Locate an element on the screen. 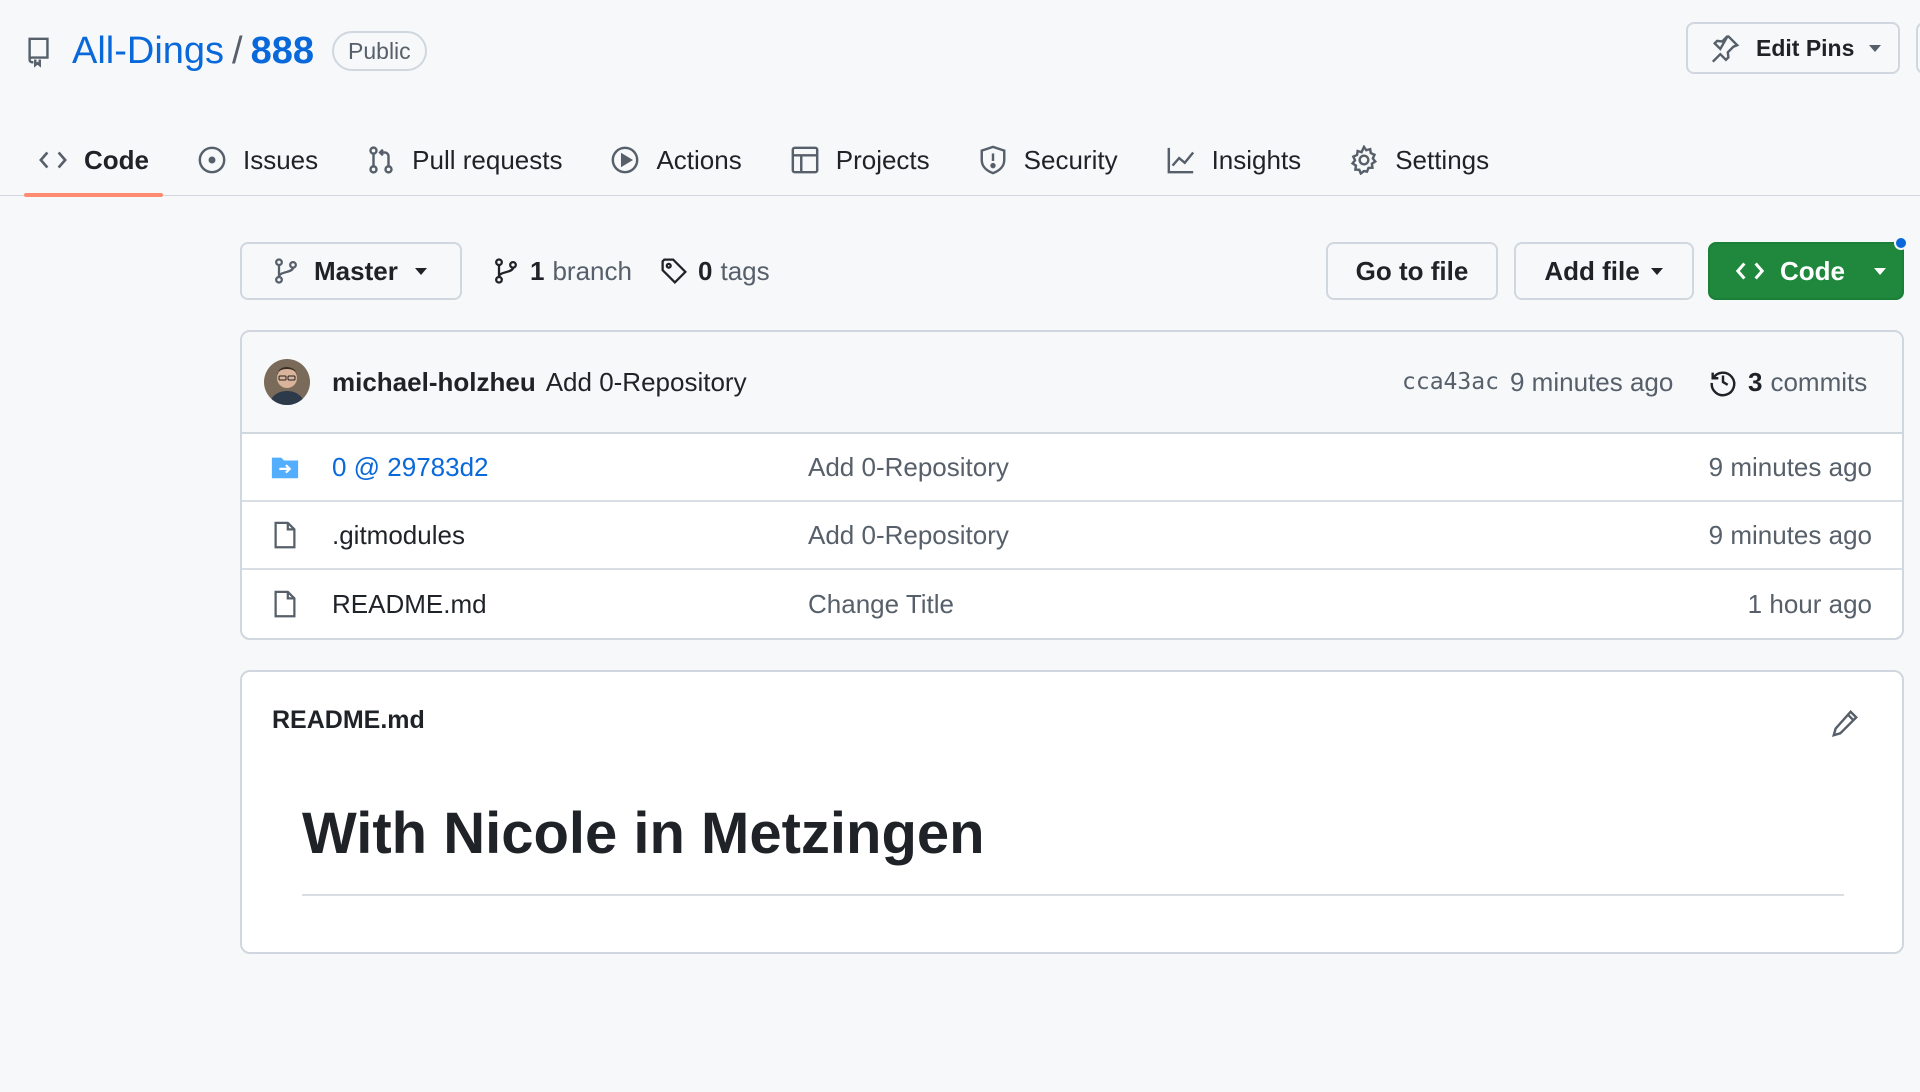  tab-pull-requests: Pull requests is located at coordinates (464, 160).